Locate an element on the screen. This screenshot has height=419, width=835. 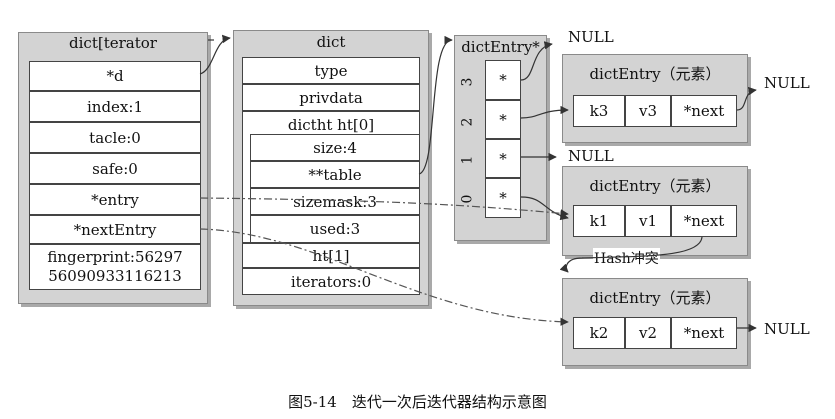
entry-k3-next: *next is located at coordinates (704, 111).